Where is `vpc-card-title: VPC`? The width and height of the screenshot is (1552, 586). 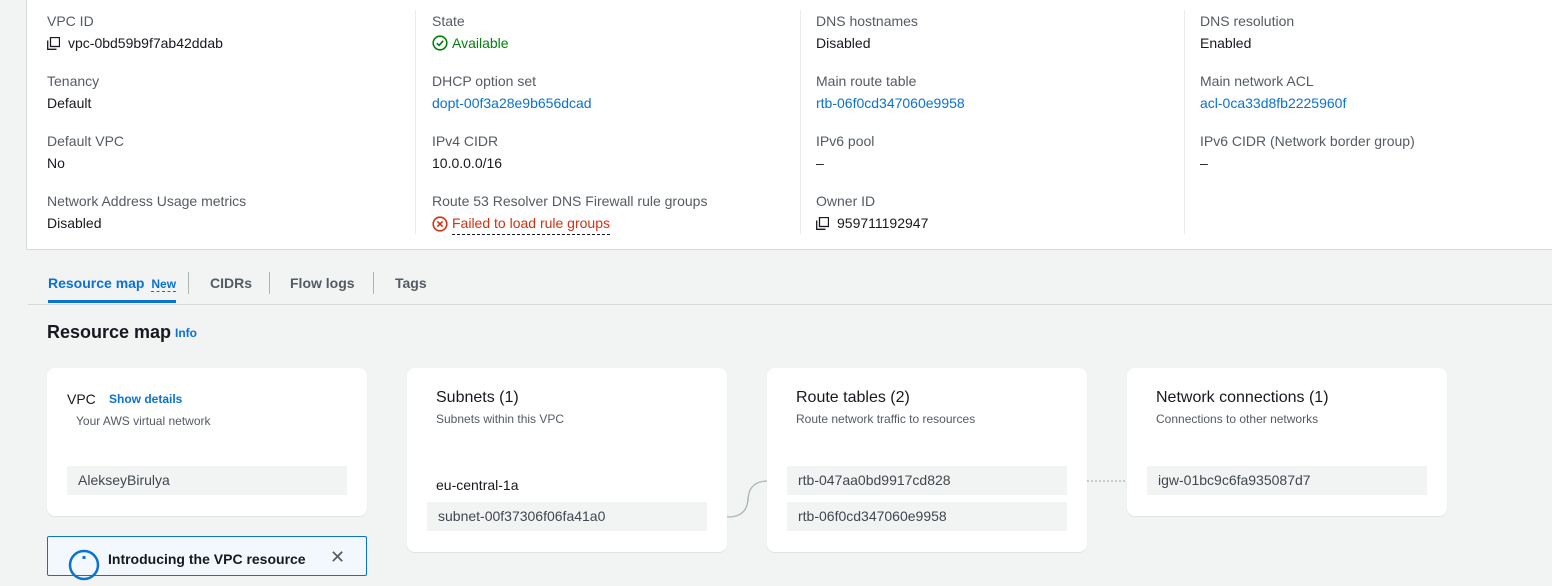
vpc-card-title: VPC is located at coordinates (81, 399).